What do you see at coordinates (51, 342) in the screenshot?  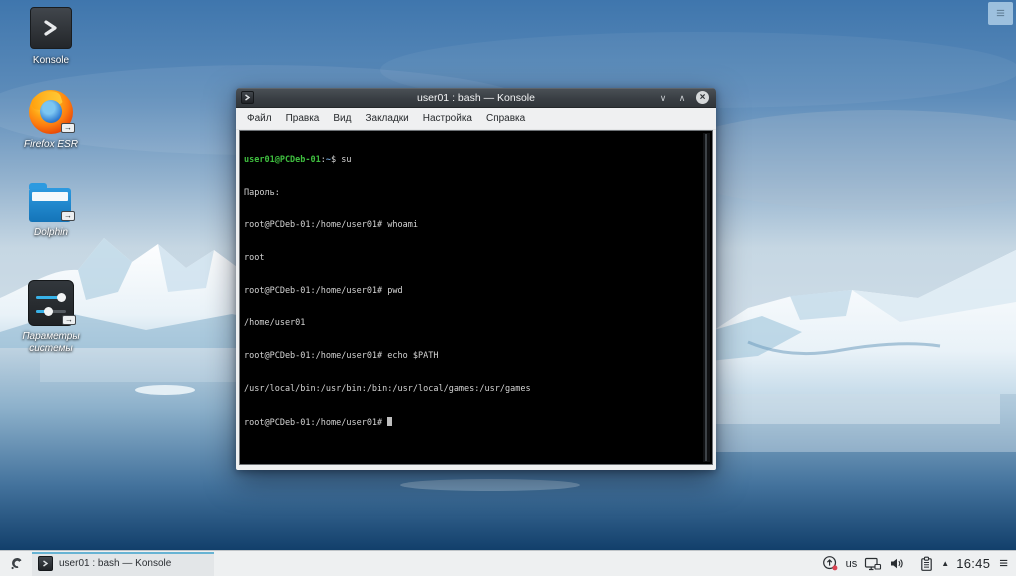 I see `desktop-icon-label: Параметры системы` at bounding box center [51, 342].